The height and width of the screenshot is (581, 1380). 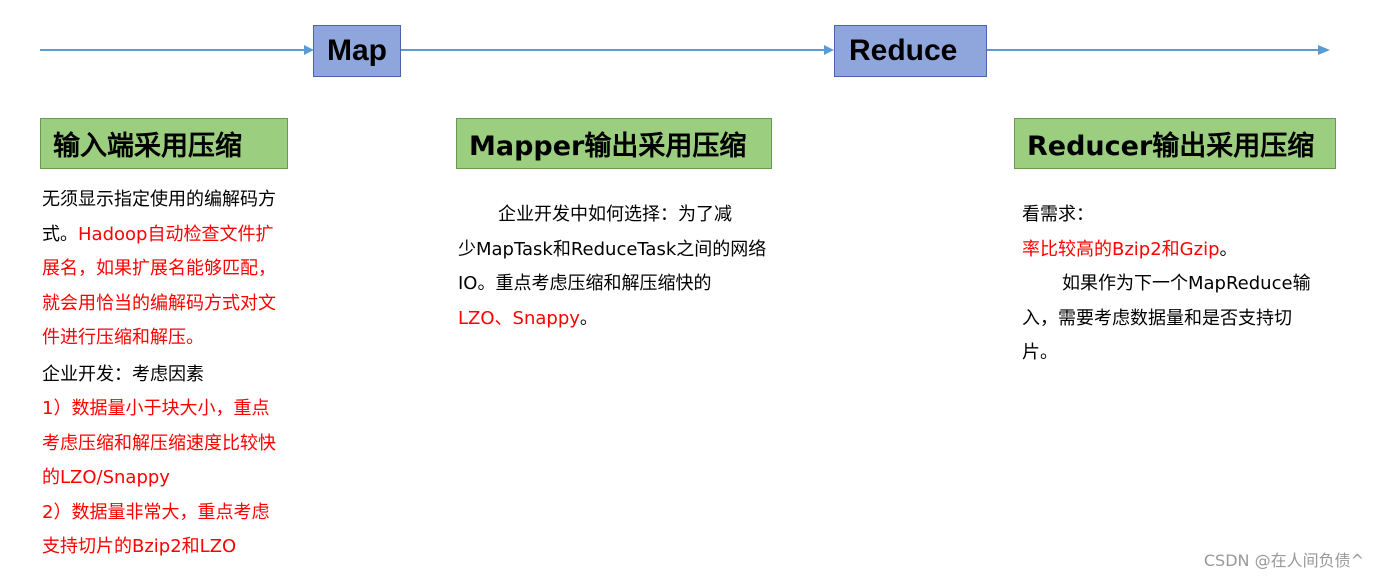 I want to click on input-p1-line2: 式。Hadoop自动检查文件扩, so click(x=158, y=234).